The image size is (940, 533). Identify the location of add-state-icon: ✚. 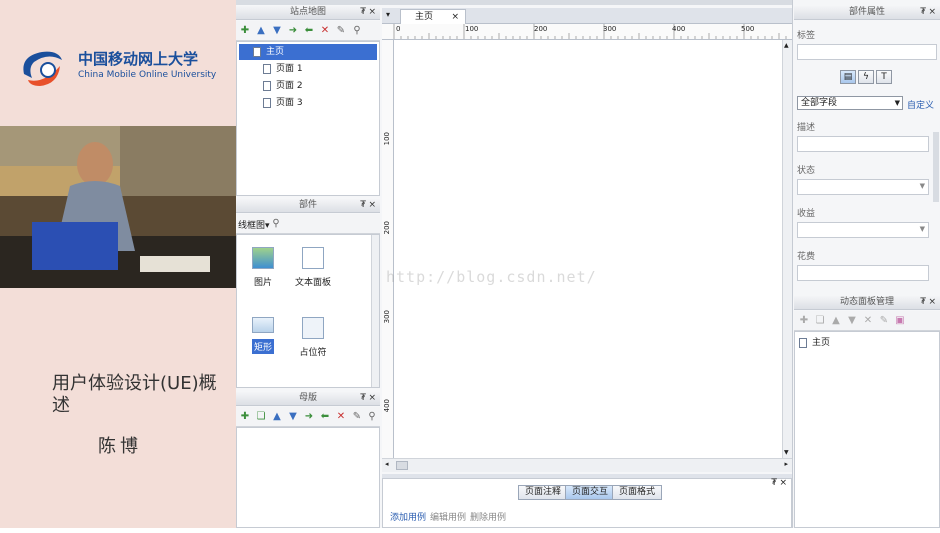
(804, 321).